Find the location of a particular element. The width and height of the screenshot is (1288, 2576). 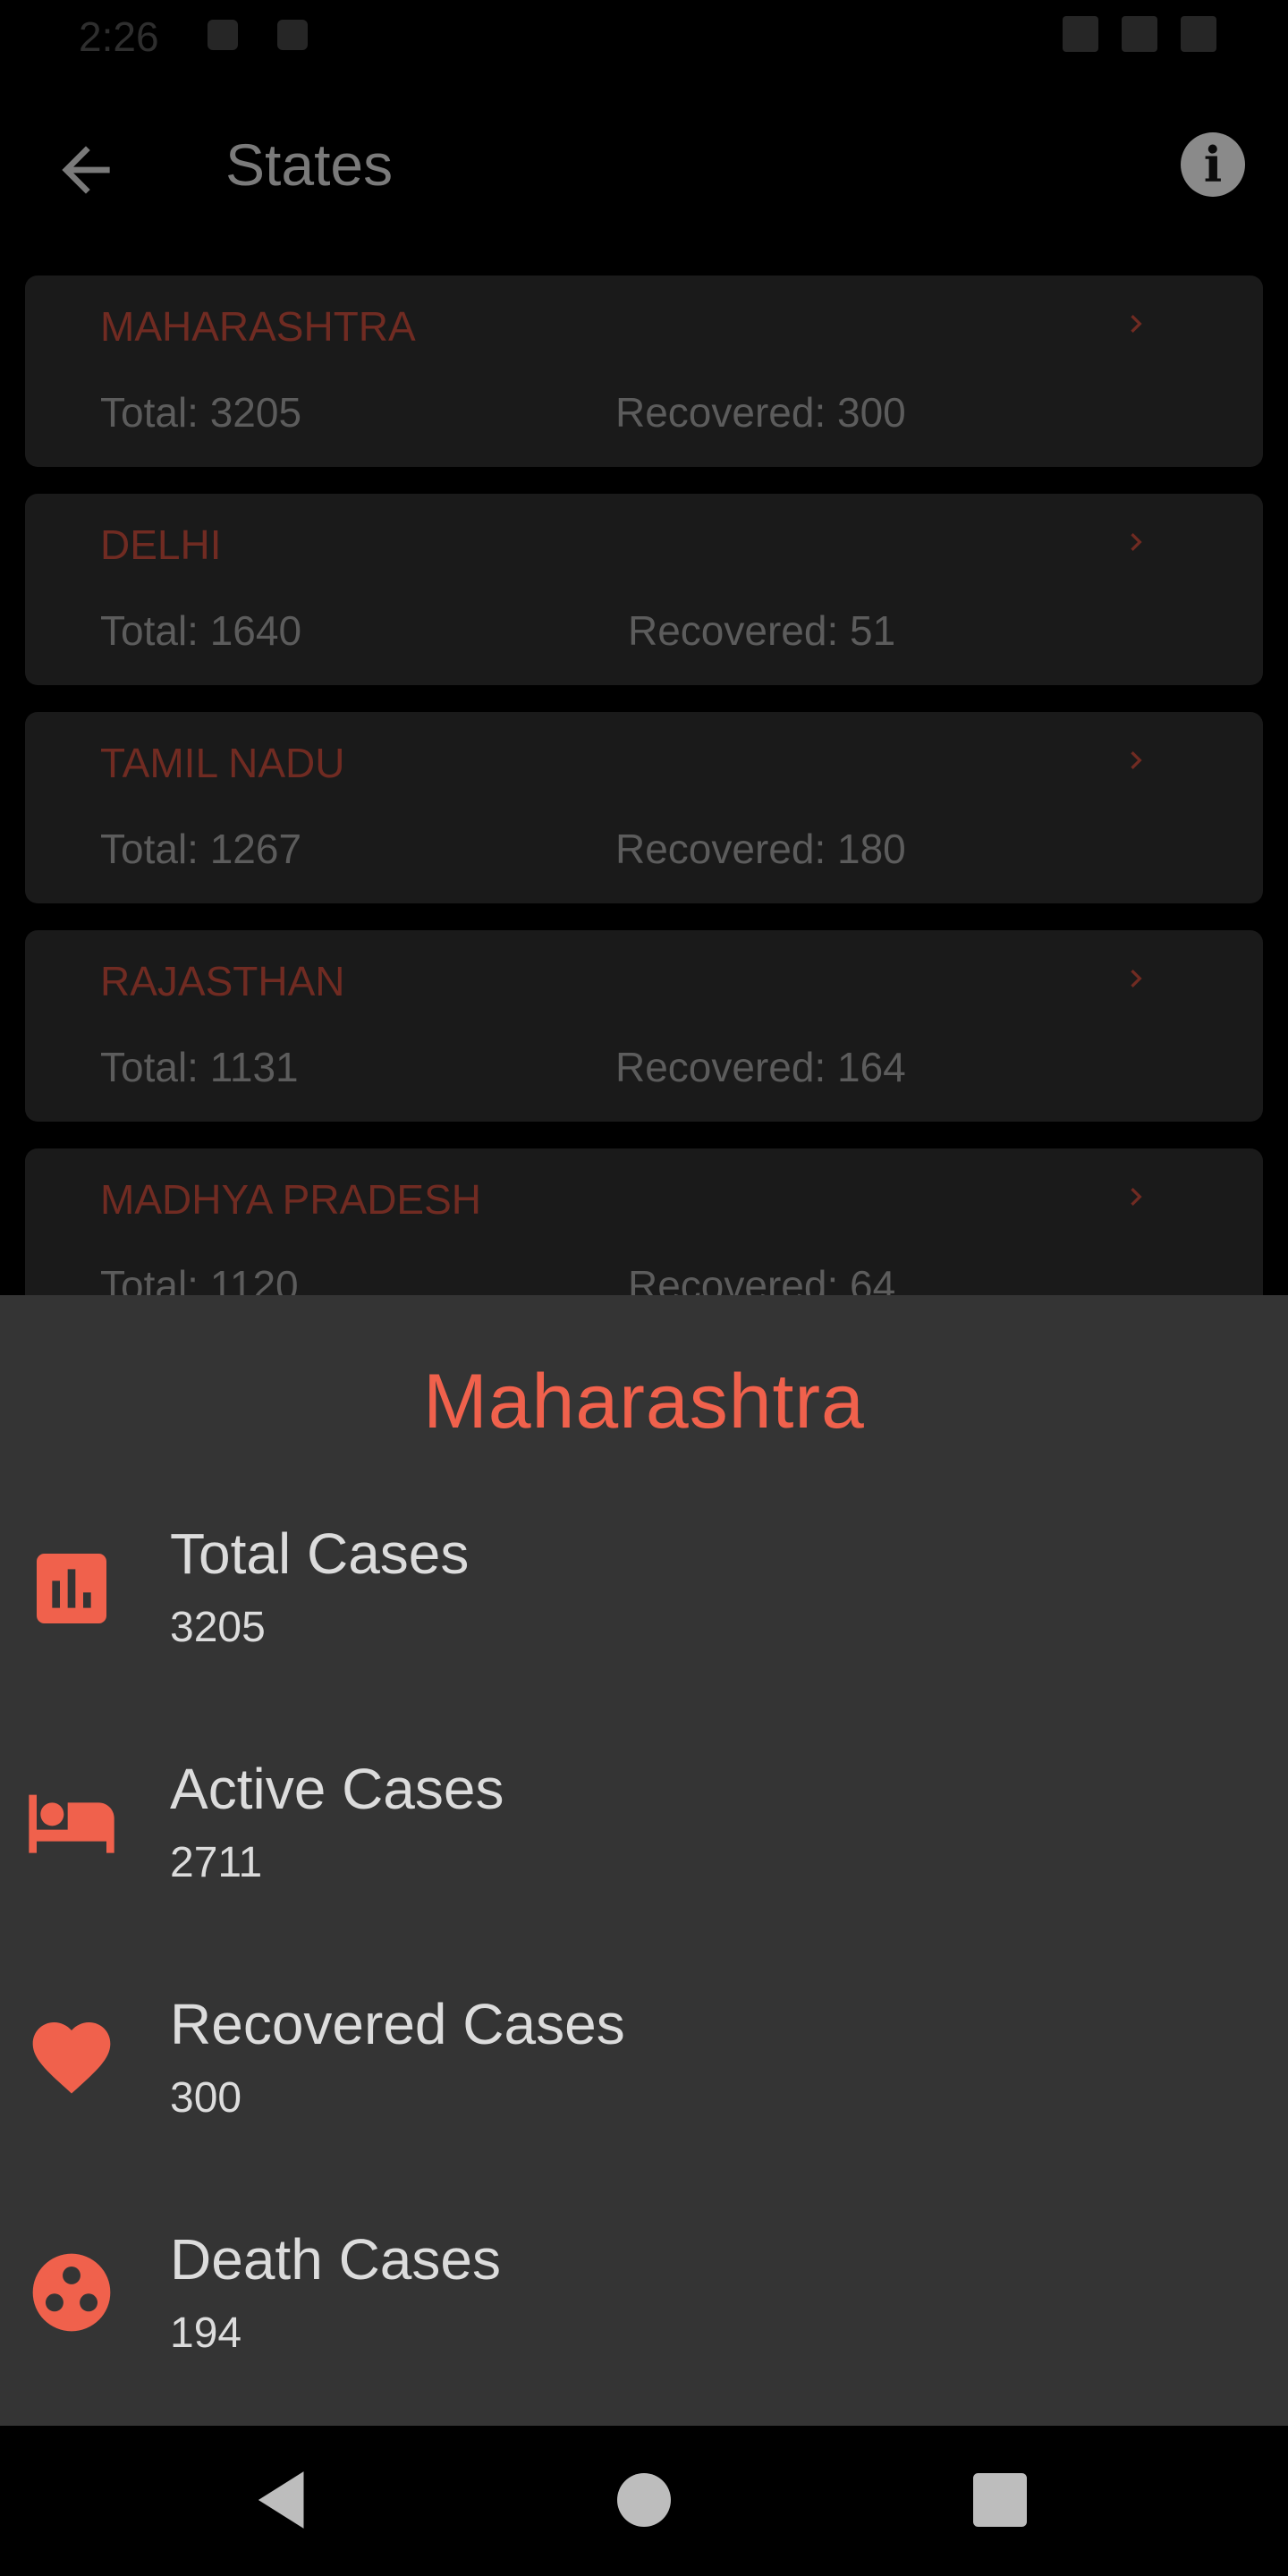

bar-chart-icon is located at coordinates (71, 1588).